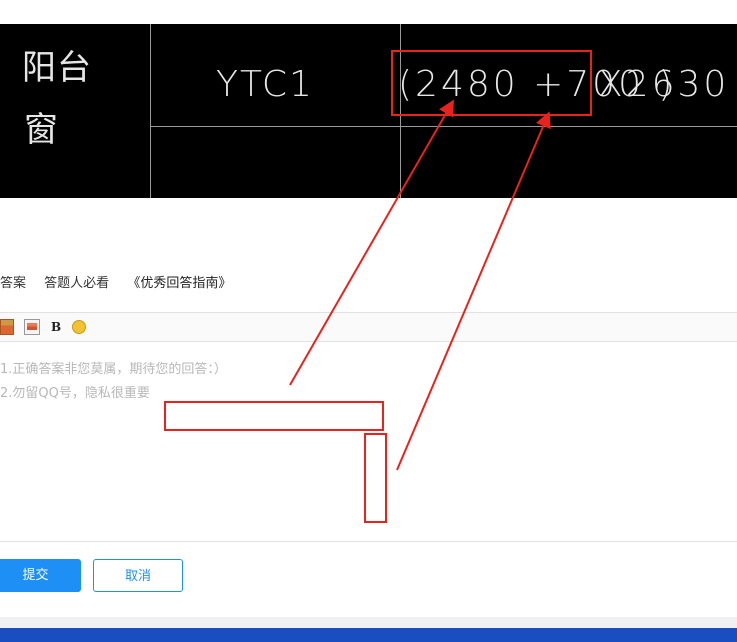 The width and height of the screenshot is (737, 642). What do you see at coordinates (57, 68) in the screenshot?
I see `cad-room-label: 阳台` at bounding box center [57, 68].